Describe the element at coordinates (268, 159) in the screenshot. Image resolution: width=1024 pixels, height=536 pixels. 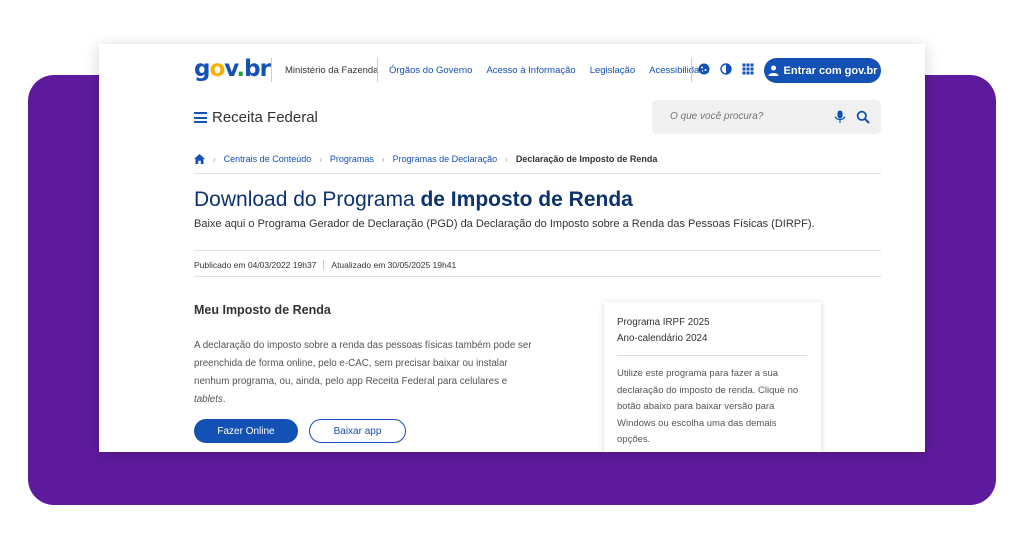
I see `breadcrumb-item-centrais: Centrais de Conteúdo` at that location.